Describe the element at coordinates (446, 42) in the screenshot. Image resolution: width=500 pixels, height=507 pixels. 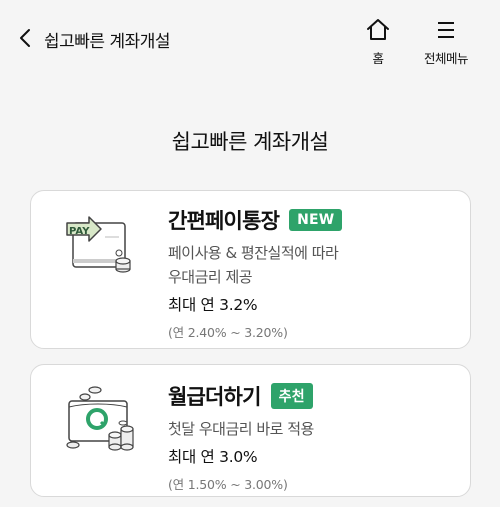
I see `all-menu-button: 전체메뉴` at that location.